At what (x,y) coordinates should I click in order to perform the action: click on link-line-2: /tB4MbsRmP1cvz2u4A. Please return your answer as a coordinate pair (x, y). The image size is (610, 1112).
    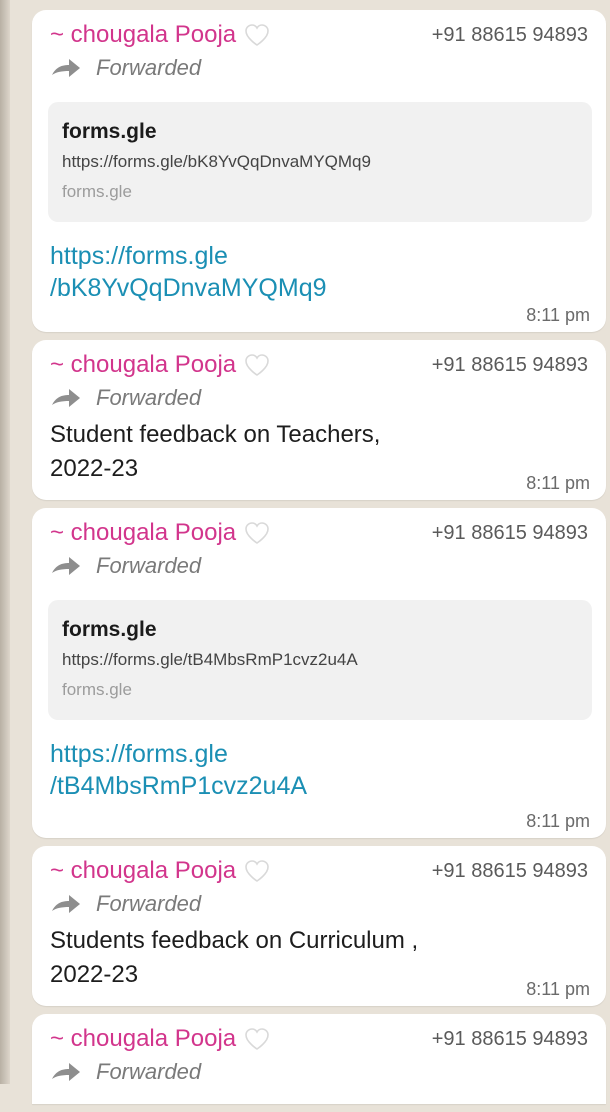
    Looking at the image, I should click on (178, 786).